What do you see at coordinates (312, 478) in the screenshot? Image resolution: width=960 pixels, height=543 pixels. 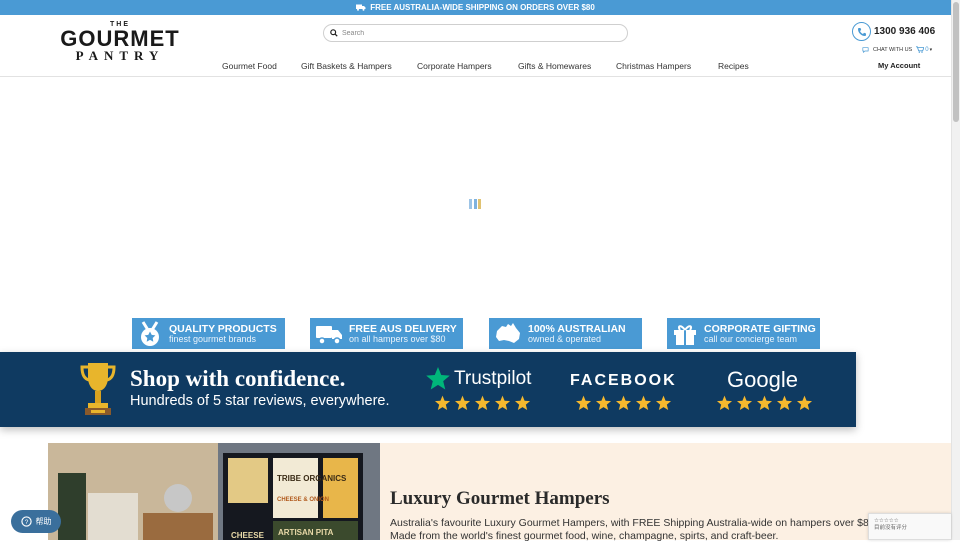 I see `image-text-tribe: TRIBE ORGANICS` at bounding box center [312, 478].